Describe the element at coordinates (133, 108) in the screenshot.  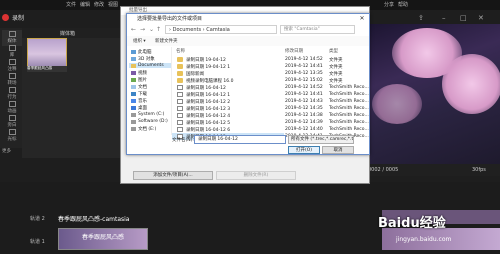
I see `desktop-icon` at that location.